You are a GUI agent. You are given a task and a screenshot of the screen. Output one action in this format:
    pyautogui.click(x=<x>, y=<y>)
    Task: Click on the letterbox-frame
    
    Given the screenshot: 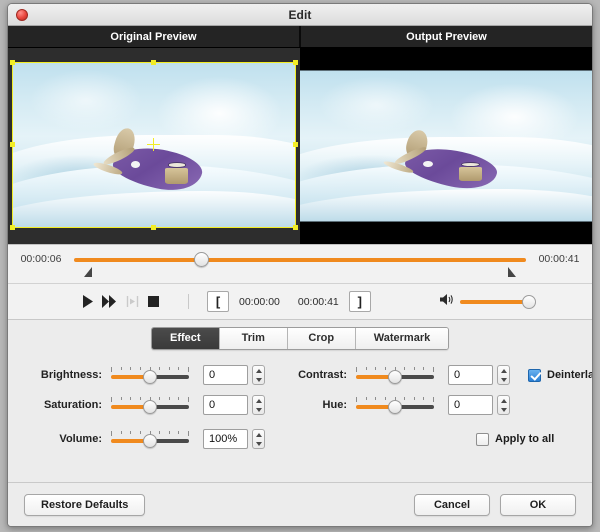 What is the action you would take?
    pyautogui.click(x=446, y=146)
    